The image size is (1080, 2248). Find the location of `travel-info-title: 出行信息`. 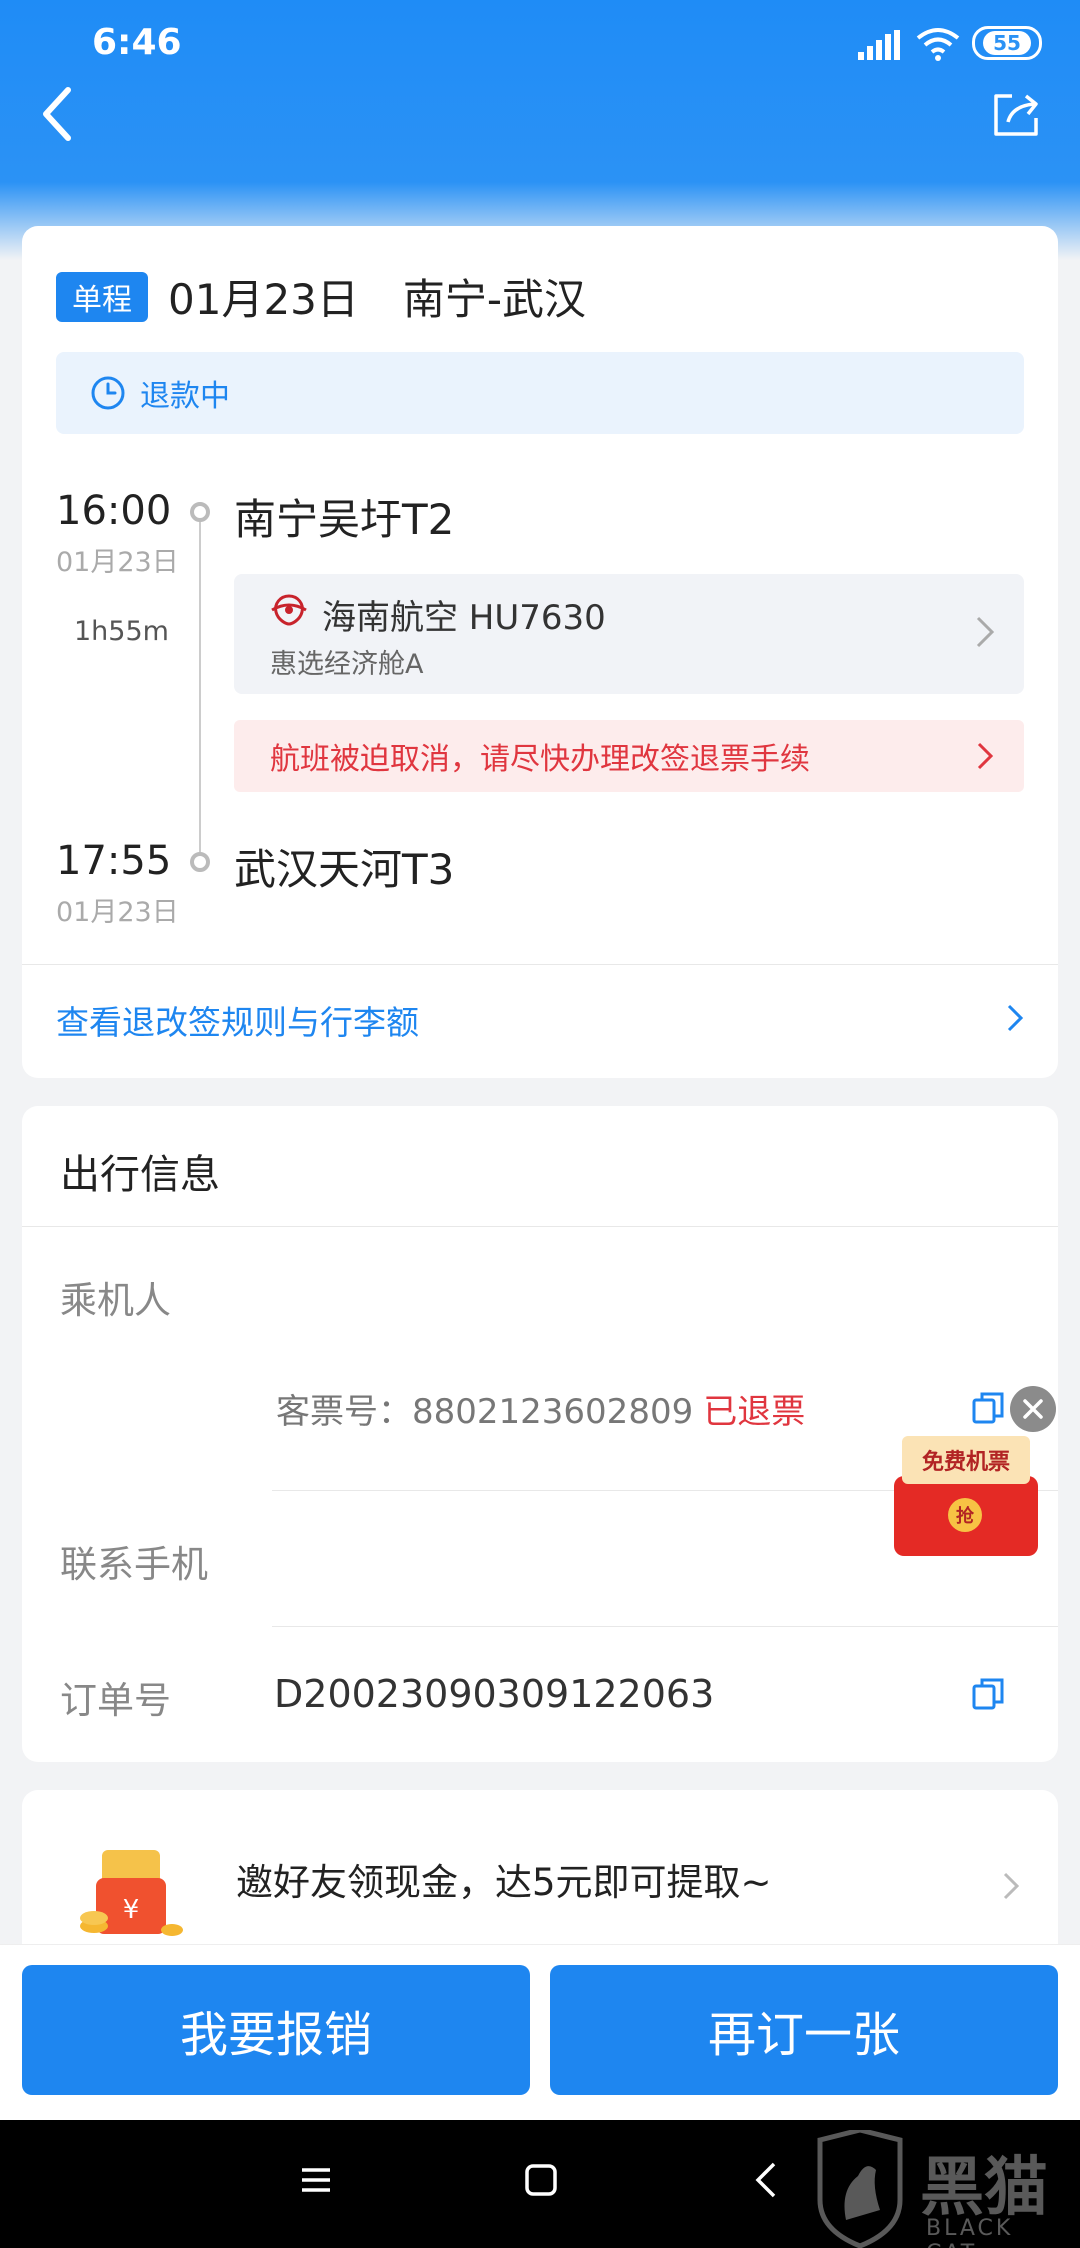

travel-info-title: 出行信息 is located at coordinates (140, 1175).